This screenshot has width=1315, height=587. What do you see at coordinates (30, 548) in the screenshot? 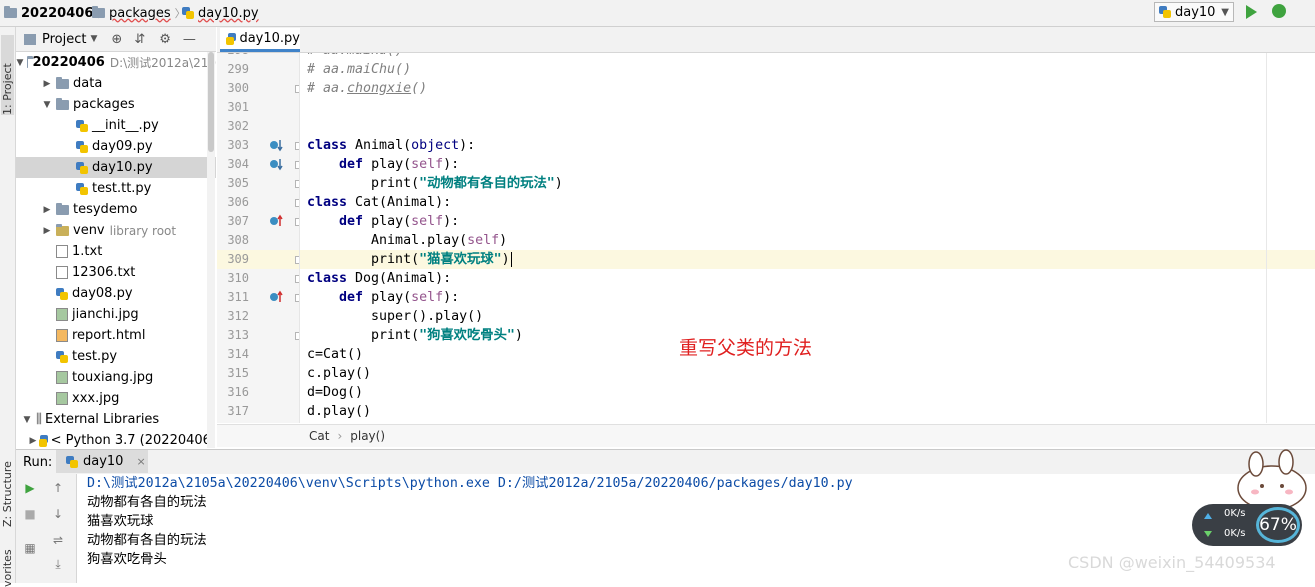
I see `layout-icon: ▦` at bounding box center [30, 548].